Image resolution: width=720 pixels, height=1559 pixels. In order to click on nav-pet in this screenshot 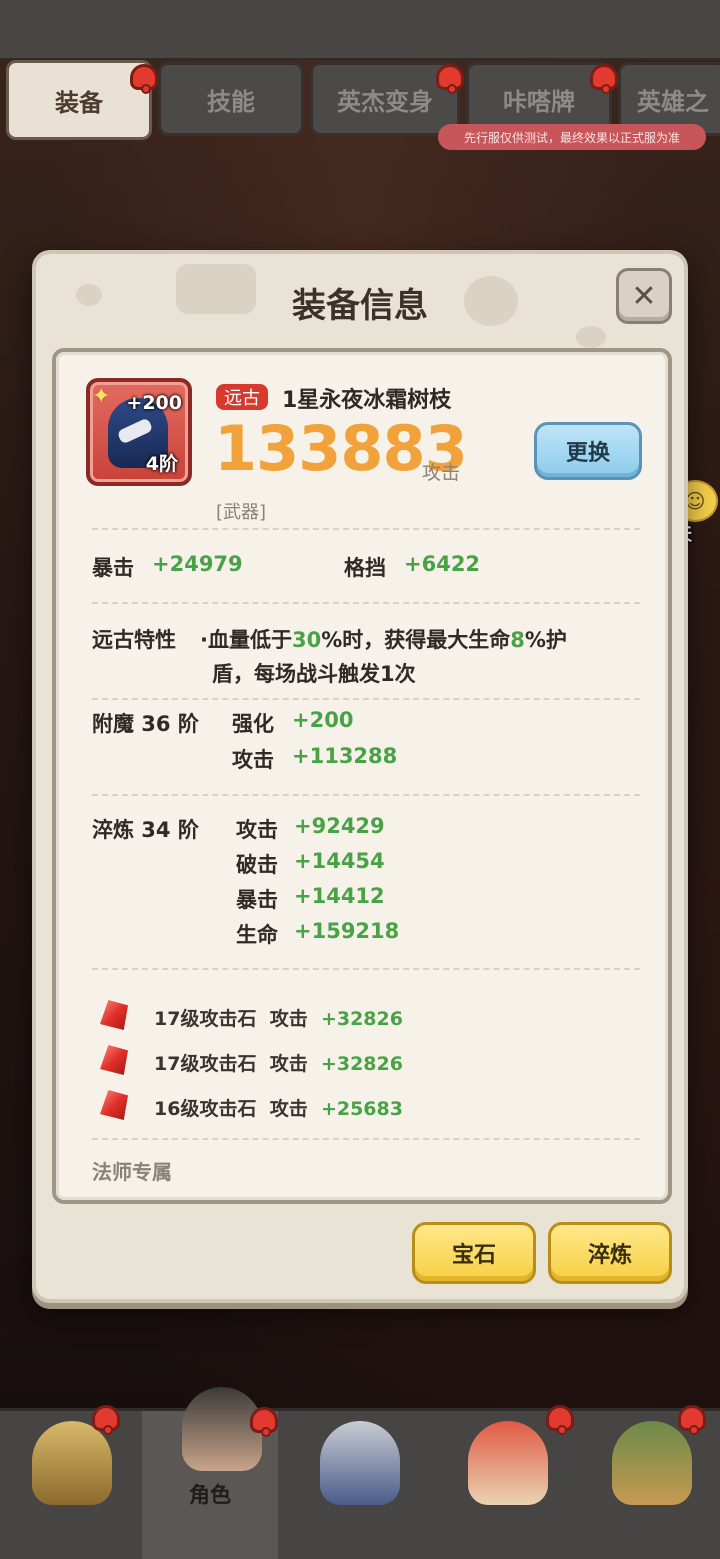, I will do `click(508, 1485)`.